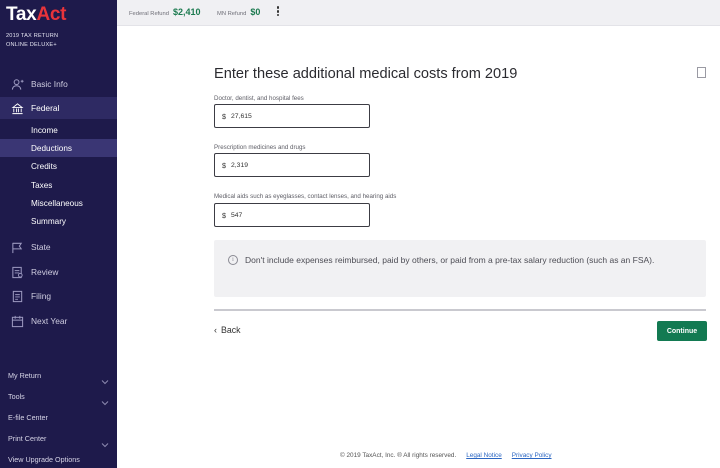 The height and width of the screenshot is (468, 720). What do you see at coordinates (27, 438) in the screenshot?
I see `bottom-item-label: Print Center` at bounding box center [27, 438].